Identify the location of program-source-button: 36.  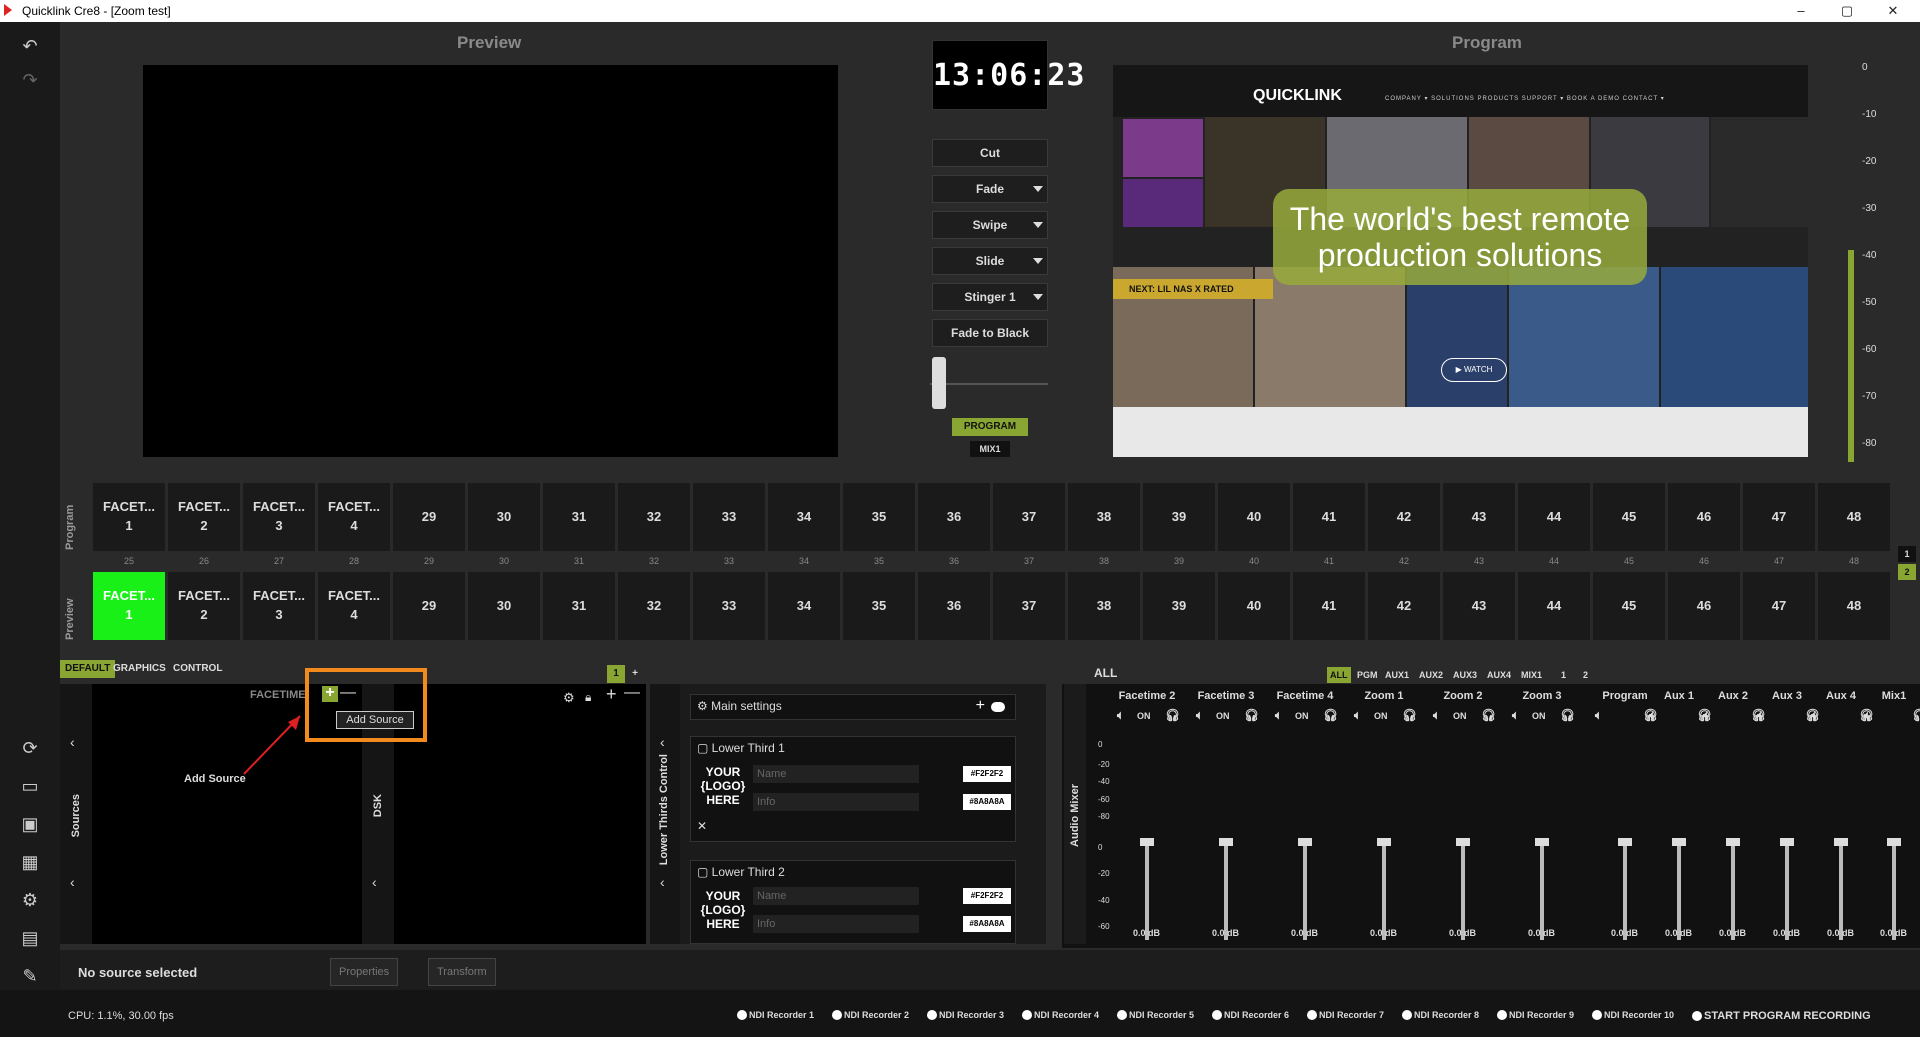
(954, 517).